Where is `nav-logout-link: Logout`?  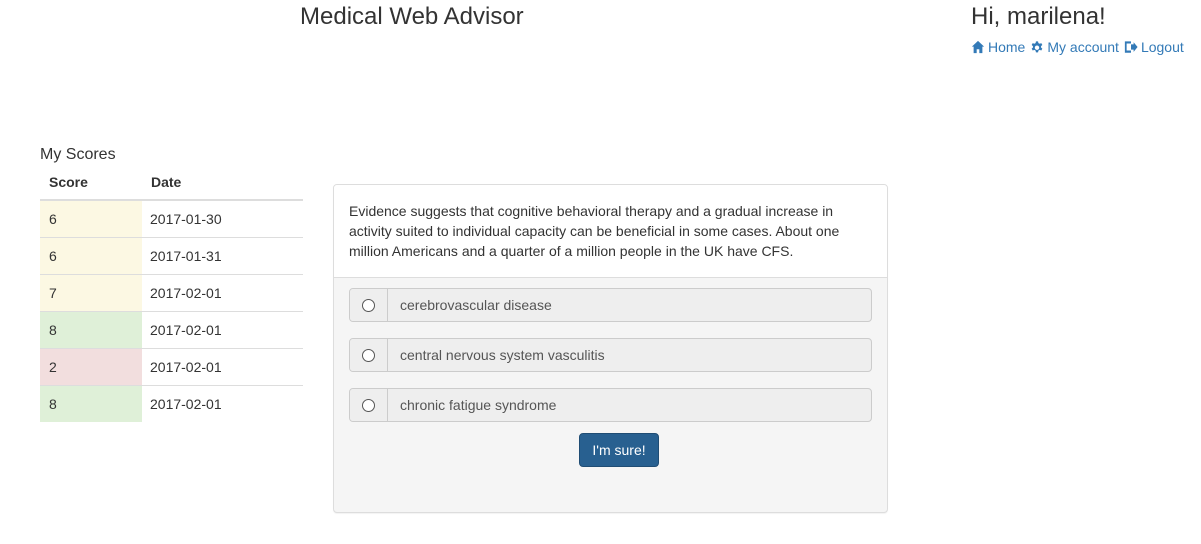 nav-logout-link: Logout is located at coordinates (1154, 47).